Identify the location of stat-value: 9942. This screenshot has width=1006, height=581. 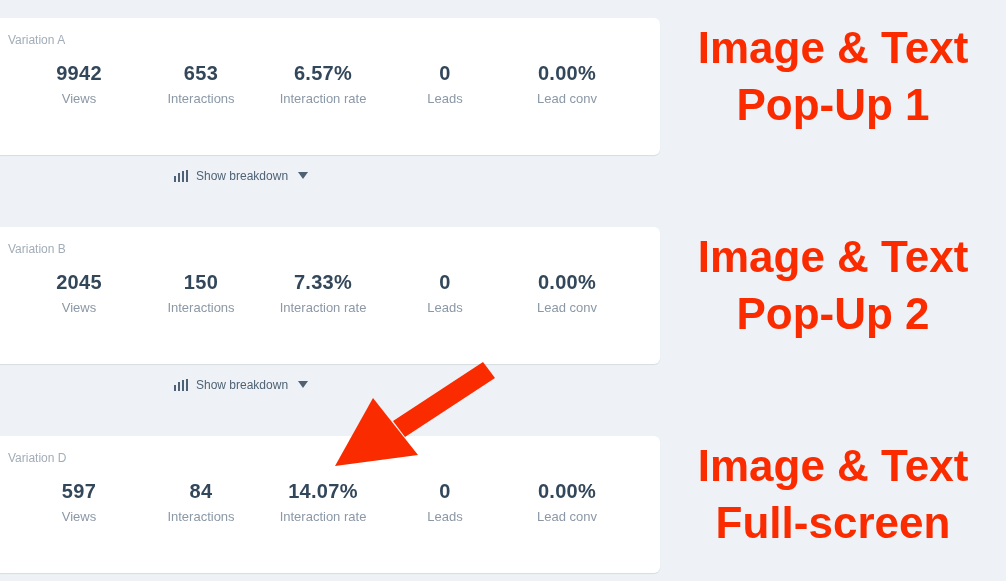
(79, 73).